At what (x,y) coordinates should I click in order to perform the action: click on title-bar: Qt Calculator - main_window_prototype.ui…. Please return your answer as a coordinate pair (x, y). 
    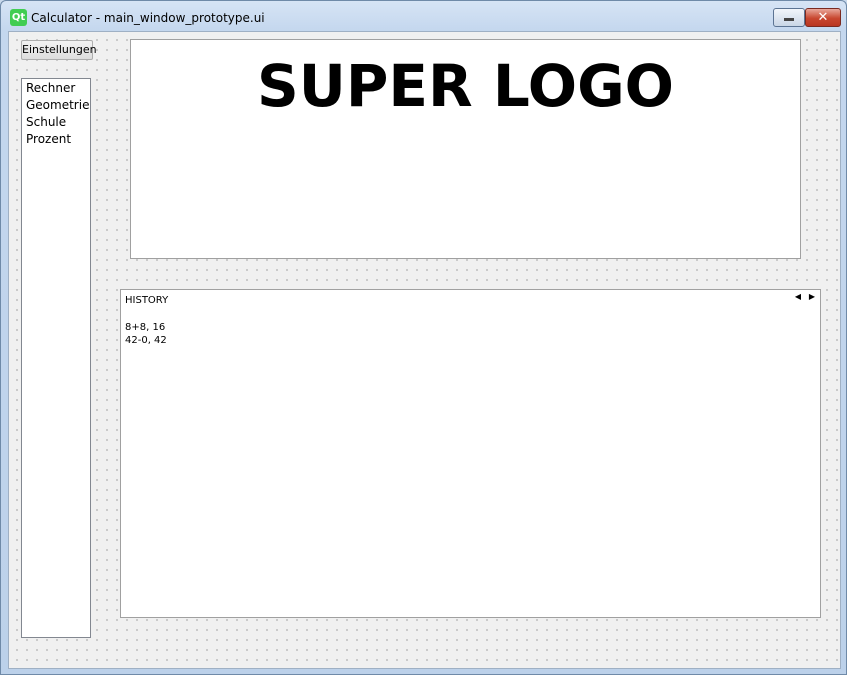
    Looking at the image, I should click on (423, 16).